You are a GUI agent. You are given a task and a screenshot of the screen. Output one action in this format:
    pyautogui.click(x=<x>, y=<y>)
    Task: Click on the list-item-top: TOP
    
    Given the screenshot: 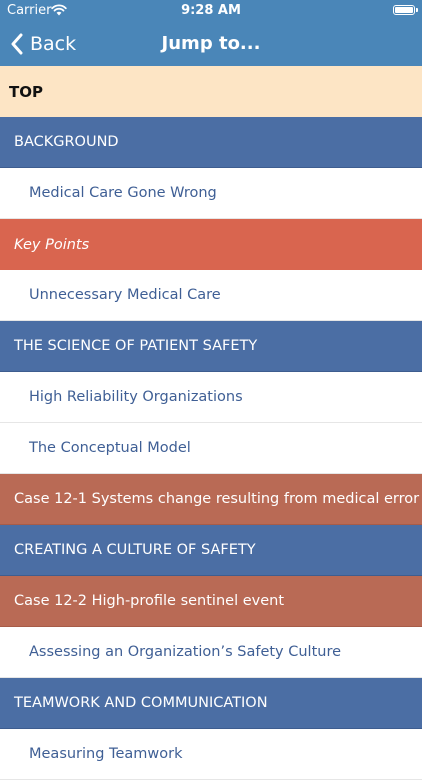 What is the action you would take?
    pyautogui.click(x=211, y=91)
    